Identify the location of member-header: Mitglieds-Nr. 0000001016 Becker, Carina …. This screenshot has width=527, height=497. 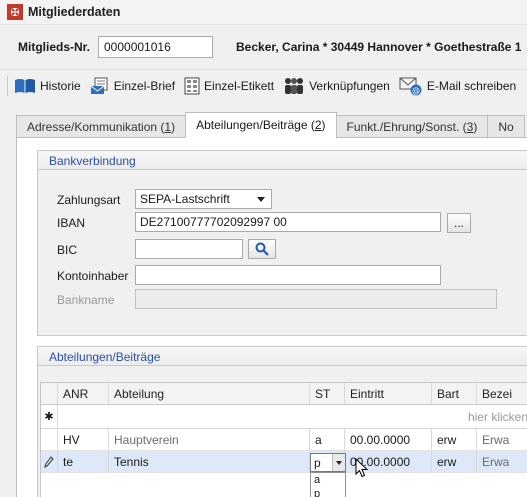
(263, 47).